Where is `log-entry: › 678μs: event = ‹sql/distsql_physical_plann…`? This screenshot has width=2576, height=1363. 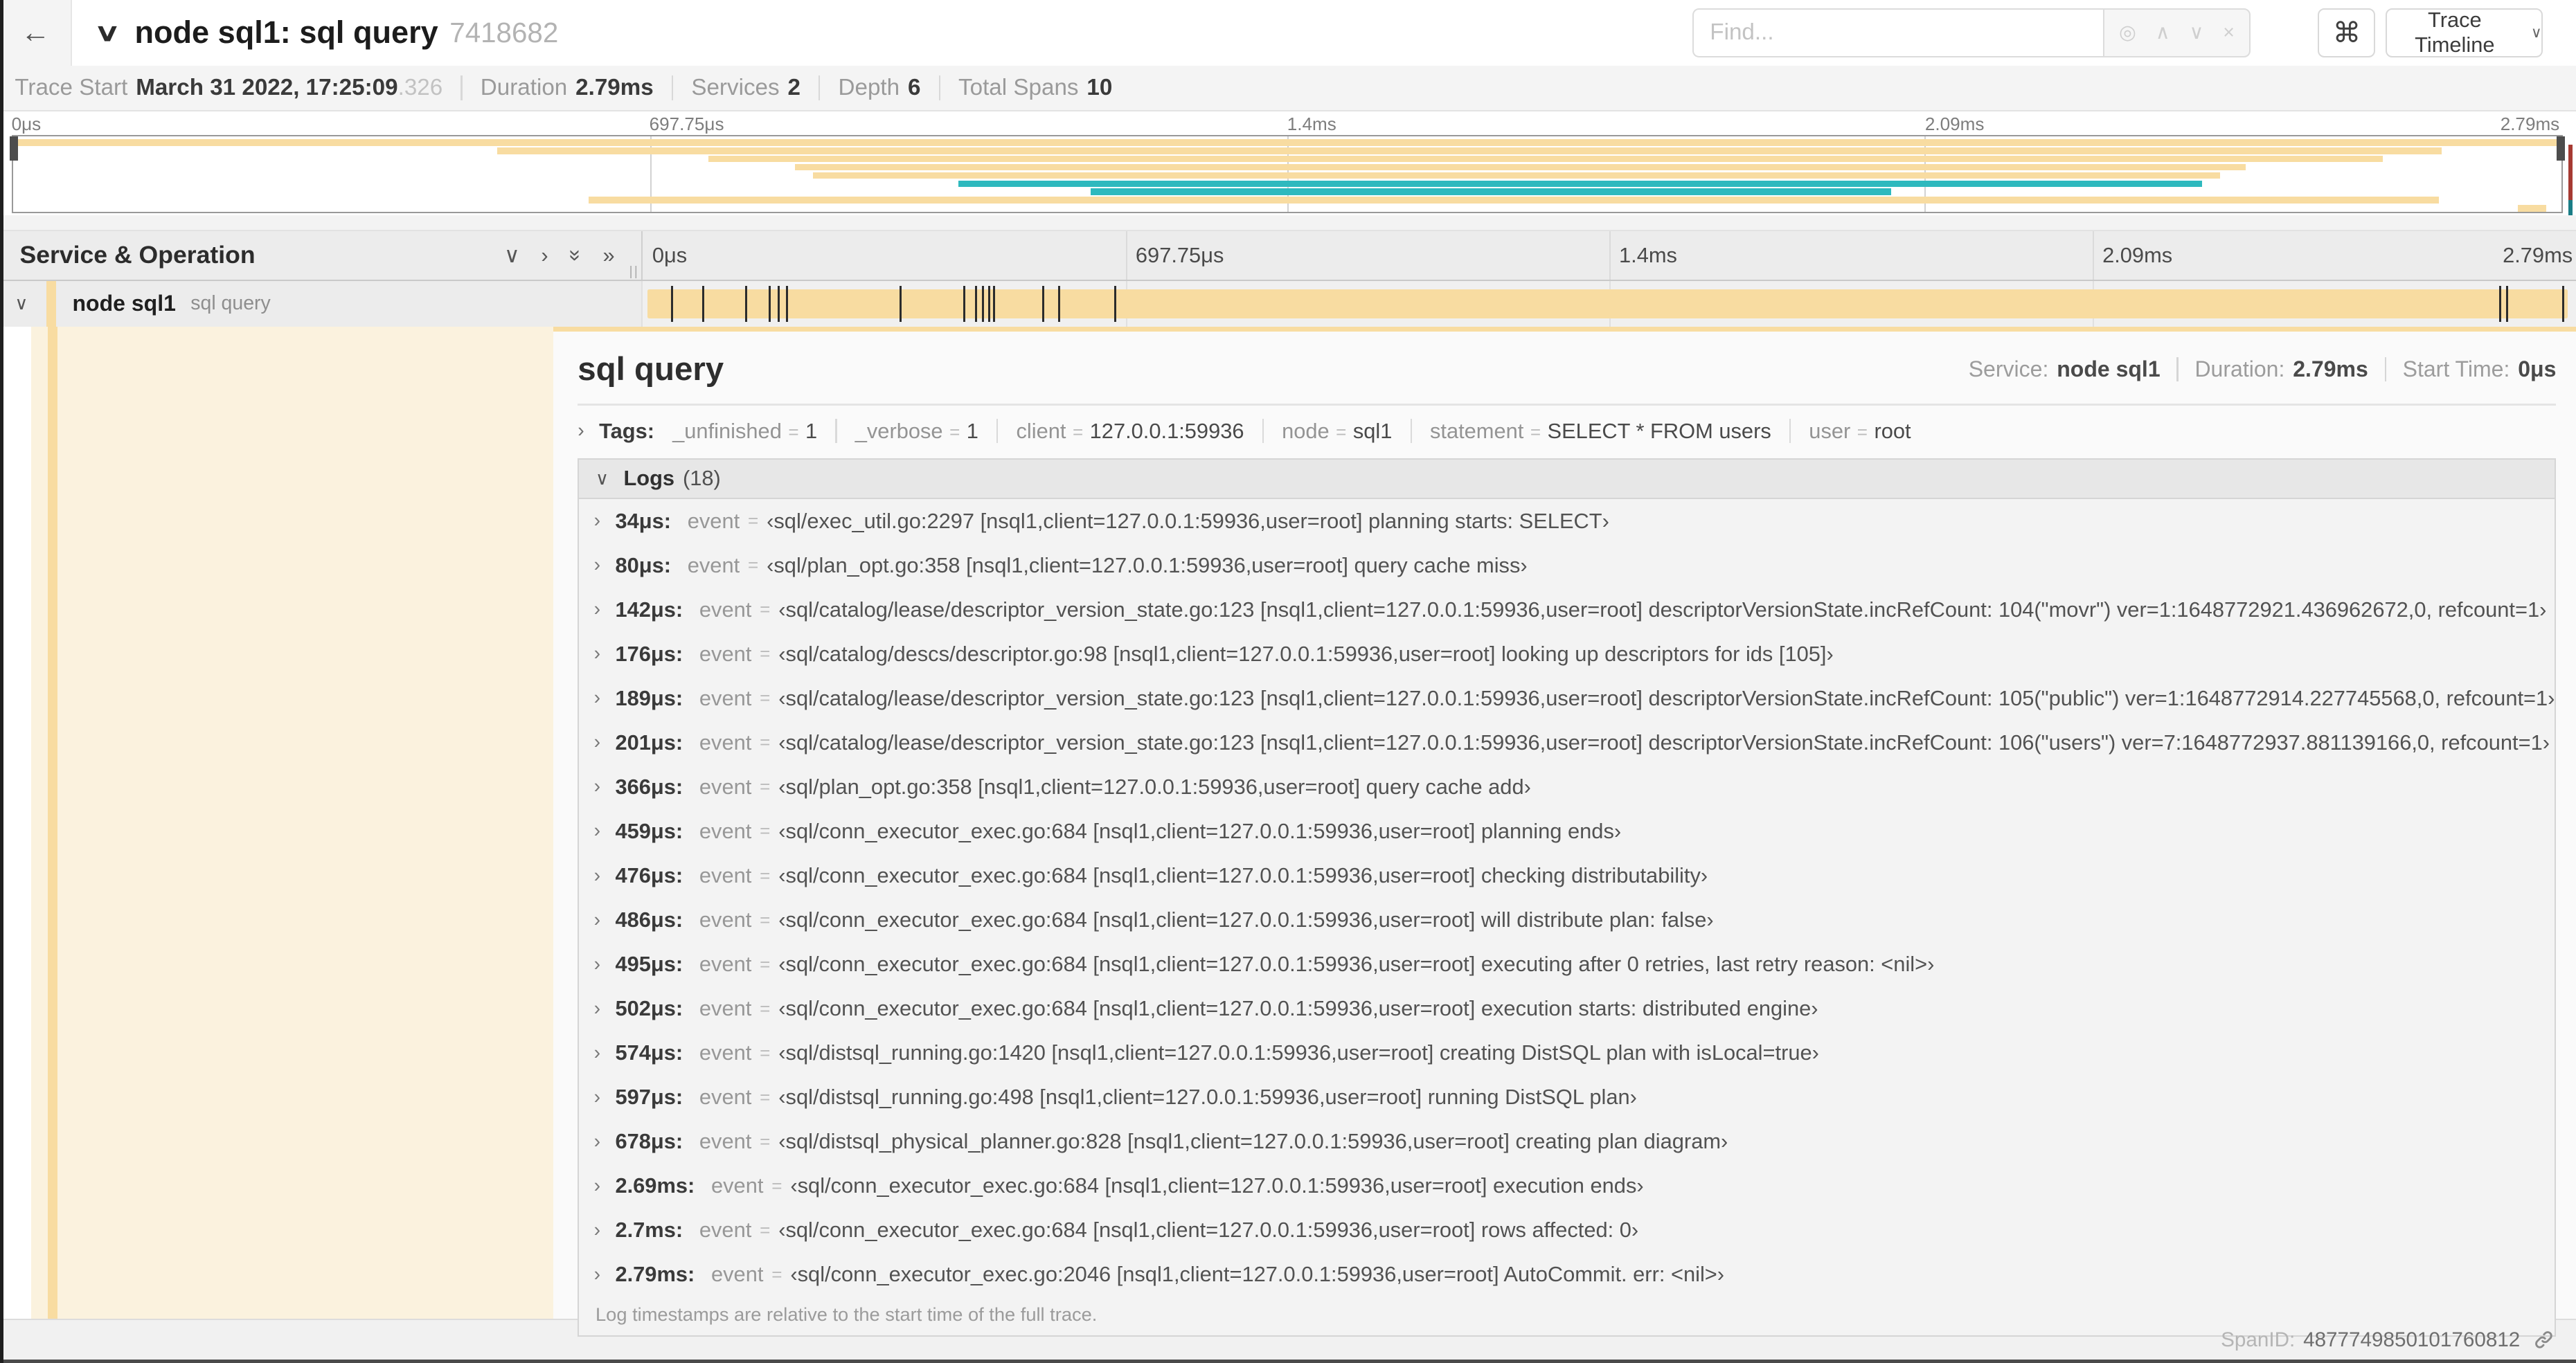 log-entry: › 678μs: event = ‹sql/distsql_physical_plann… is located at coordinates (1567, 1141).